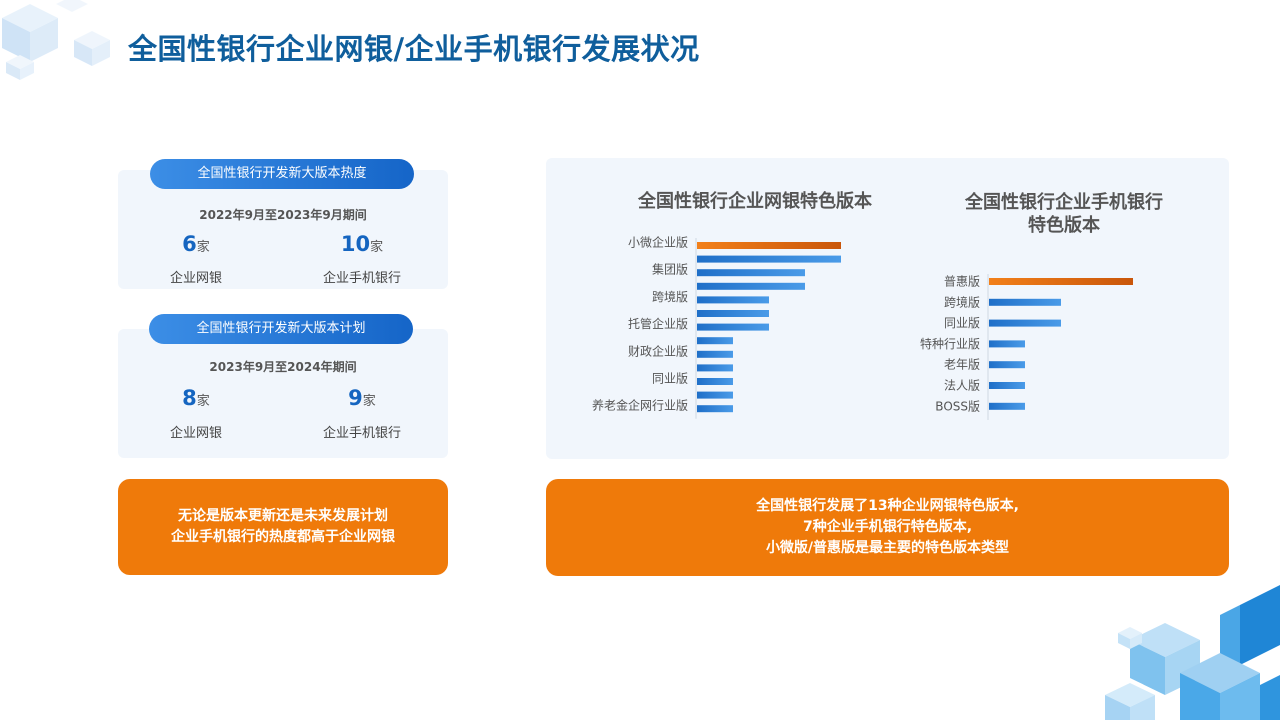  I want to click on chart1-netbank-bars: 小微企业版集团版跨境版托管企业版财政企业版同业版养老金企网行业版, so click(716, 327).